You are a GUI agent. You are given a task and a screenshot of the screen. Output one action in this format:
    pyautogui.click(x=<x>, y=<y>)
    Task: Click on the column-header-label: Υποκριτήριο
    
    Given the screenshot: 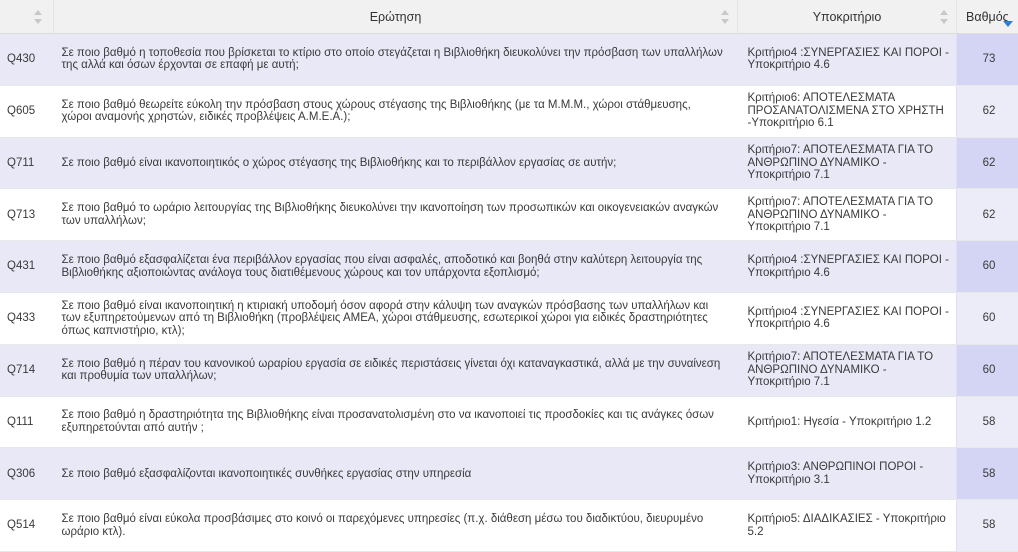 What is the action you would take?
    pyautogui.click(x=847, y=17)
    